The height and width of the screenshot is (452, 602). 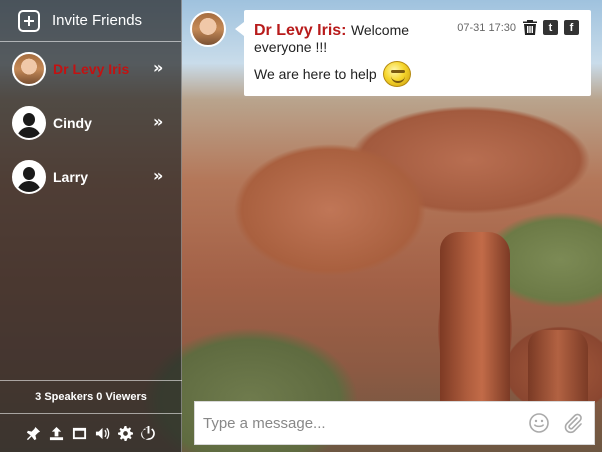 What do you see at coordinates (300, 30) in the screenshot?
I see `message-sender: Dr Levy Iris:` at bounding box center [300, 30].